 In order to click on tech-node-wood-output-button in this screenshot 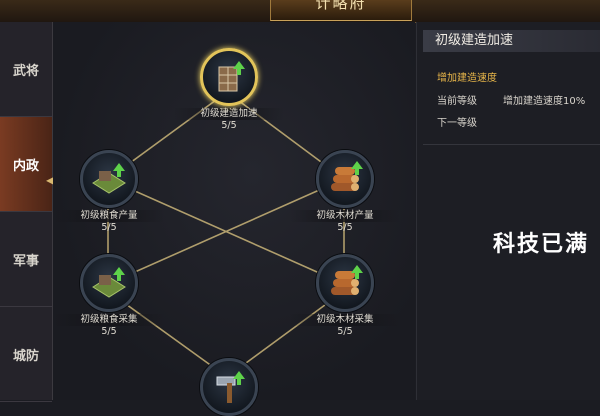, I will do `click(345, 179)`.